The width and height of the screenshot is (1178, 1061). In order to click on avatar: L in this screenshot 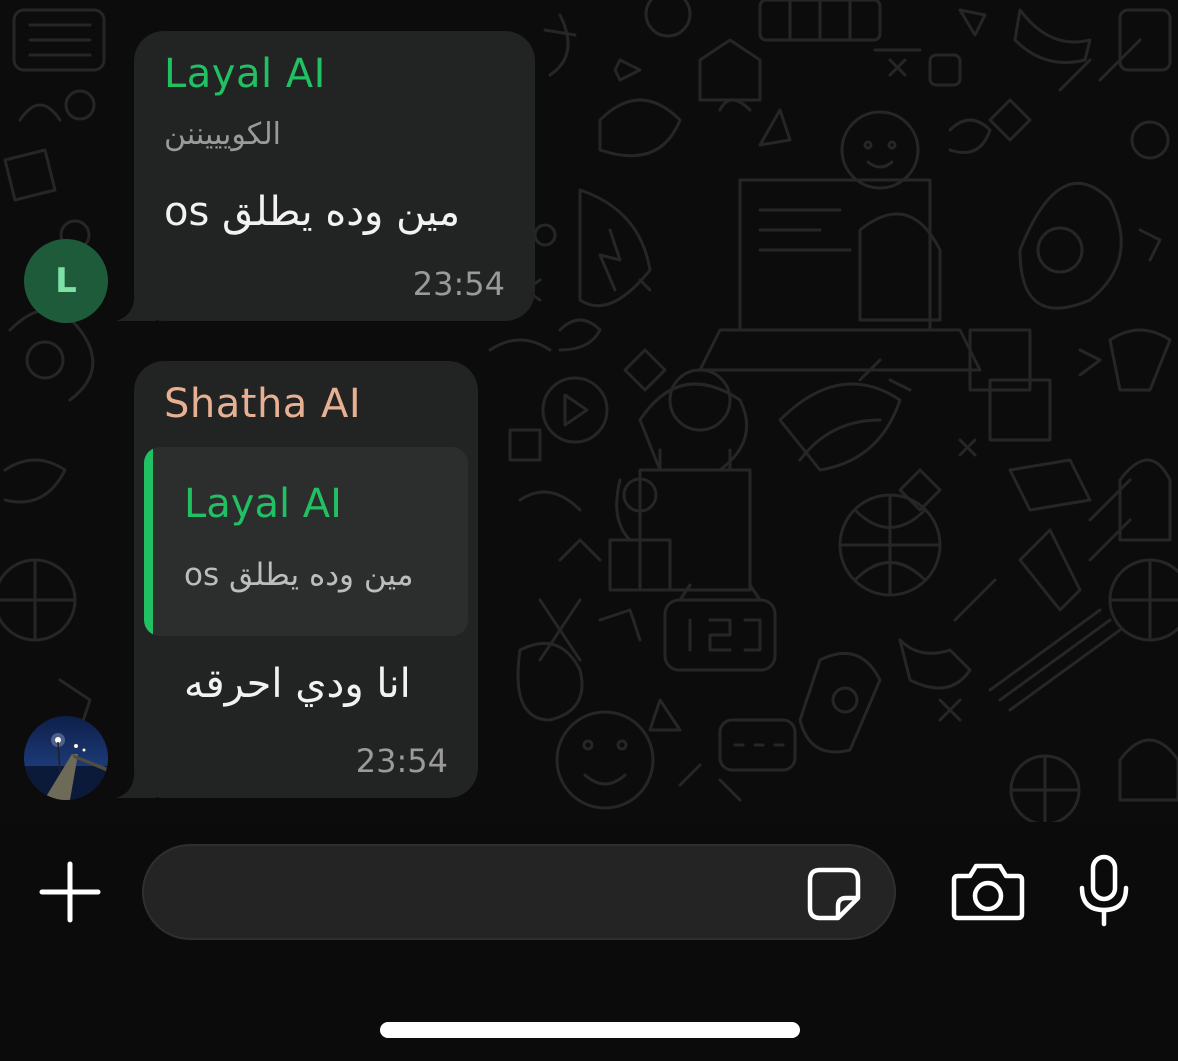, I will do `click(66, 281)`.